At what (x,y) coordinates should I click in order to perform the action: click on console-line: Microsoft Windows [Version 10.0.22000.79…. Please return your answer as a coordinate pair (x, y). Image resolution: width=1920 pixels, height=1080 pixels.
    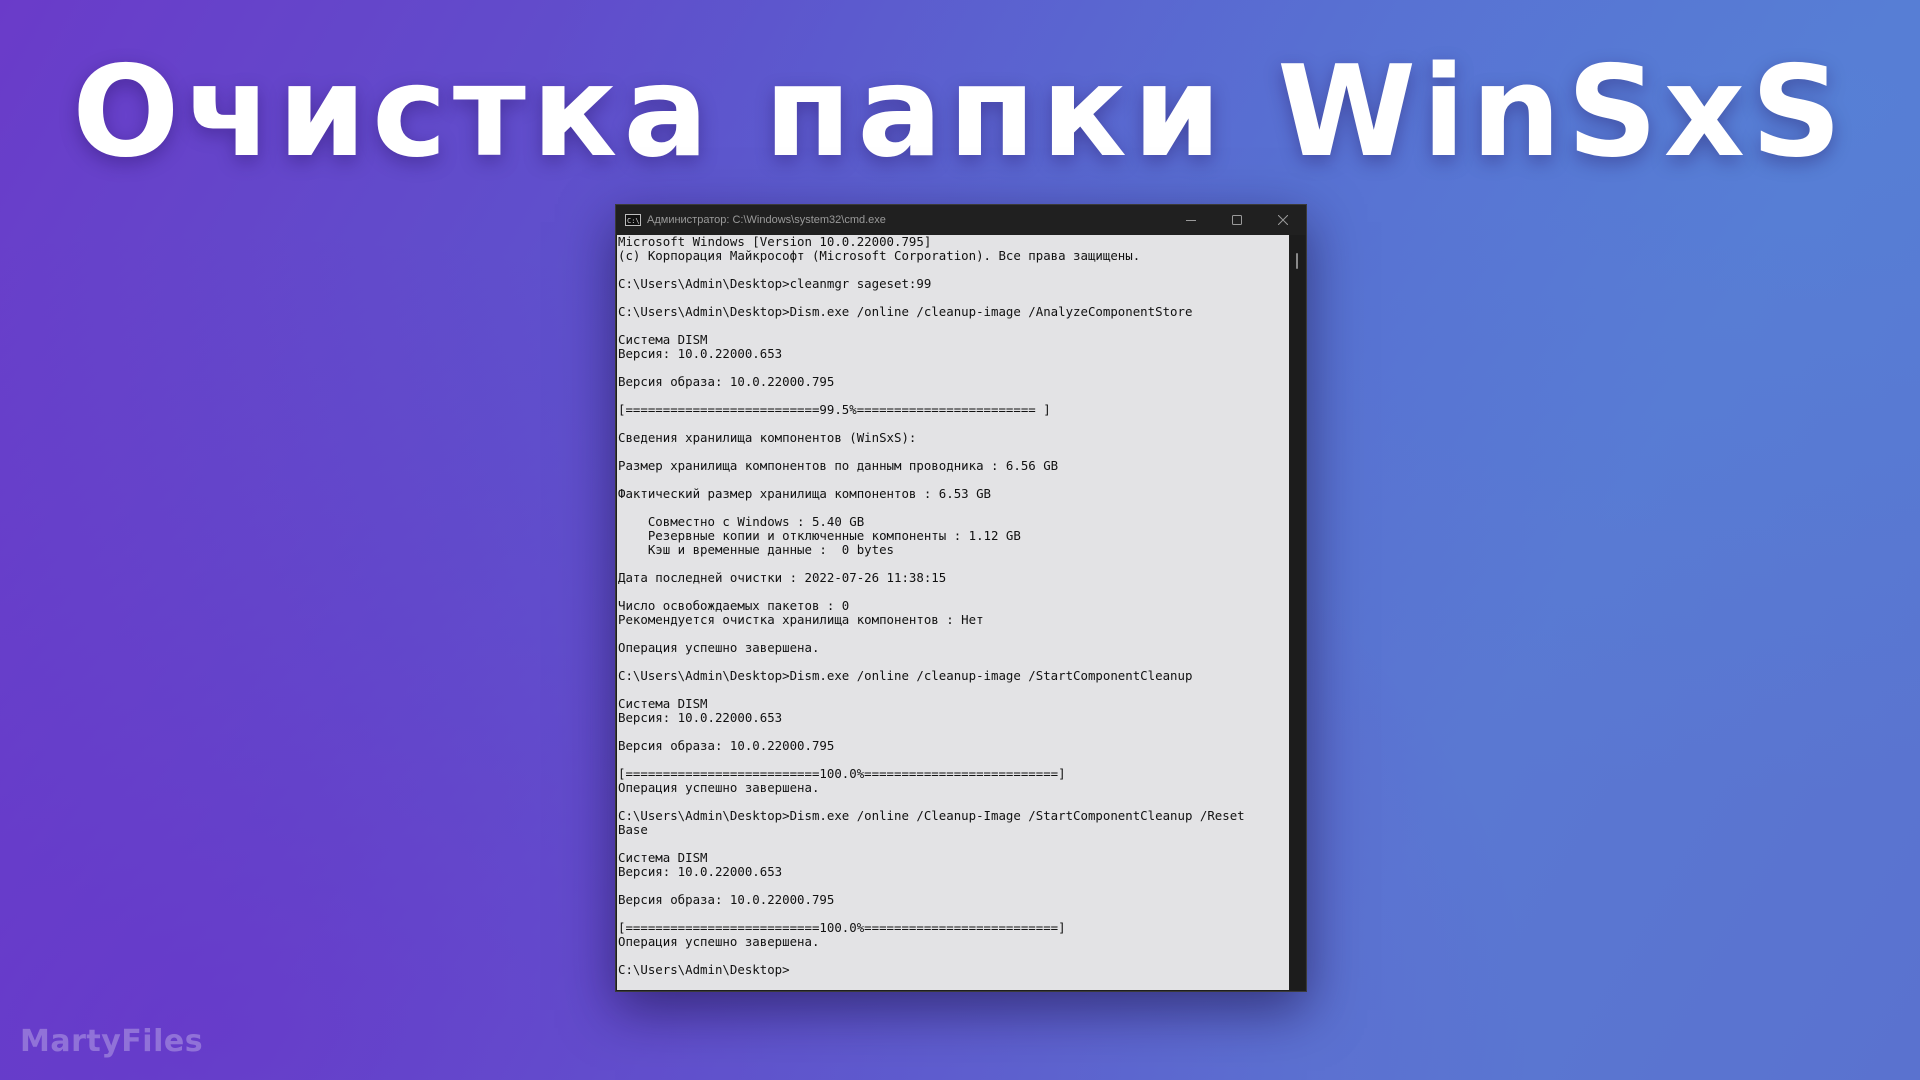
    Looking at the image, I should click on (775, 242).